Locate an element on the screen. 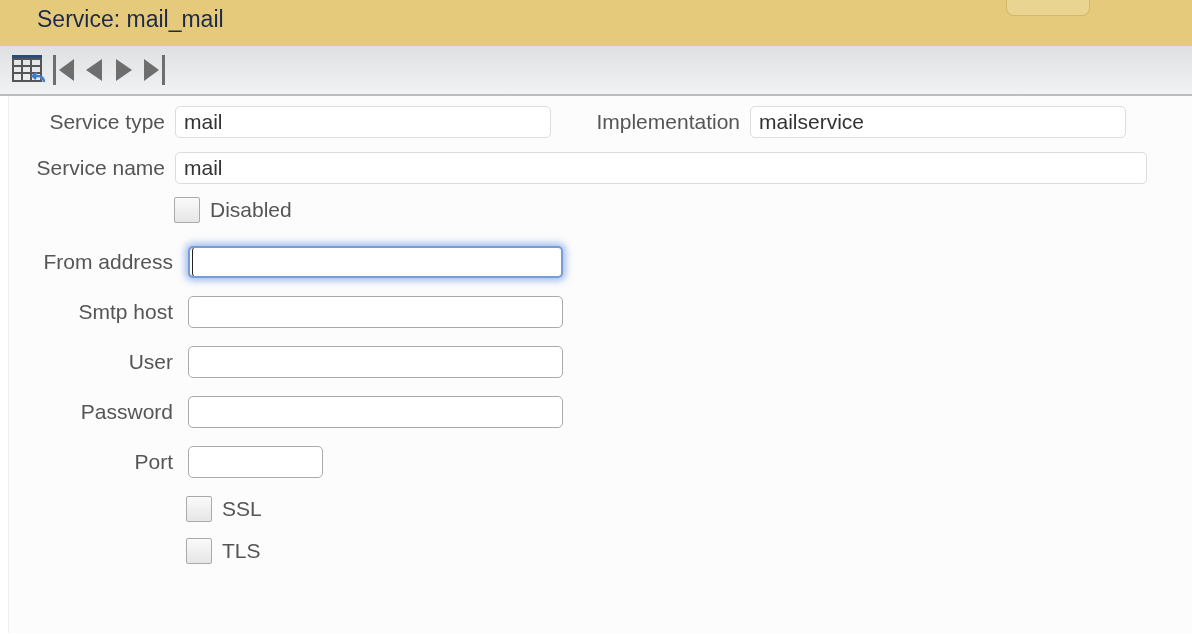 Image resolution: width=1192 pixels, height=634 pixels. first-button is located at coordinates (64, 70).